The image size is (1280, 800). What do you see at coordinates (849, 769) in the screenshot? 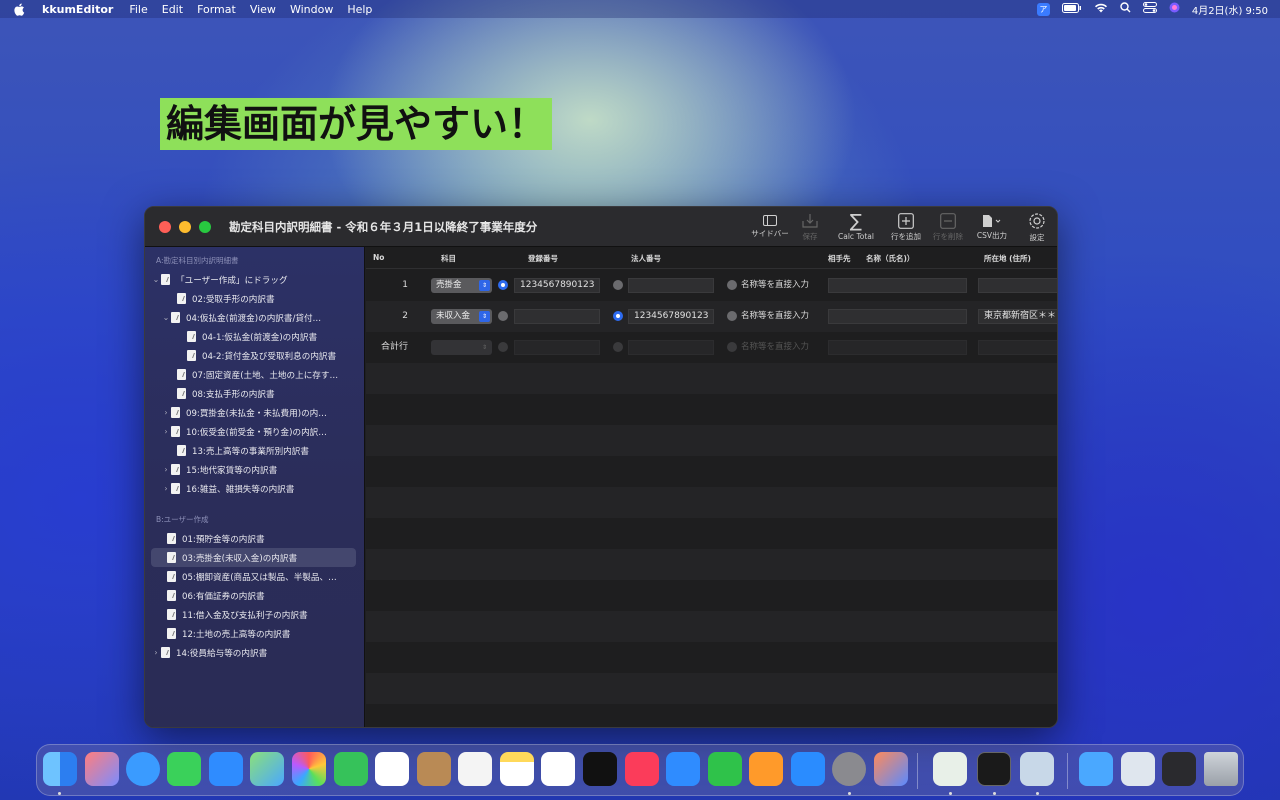
I see `system-settings-icon` at bounding box center [849, 769].